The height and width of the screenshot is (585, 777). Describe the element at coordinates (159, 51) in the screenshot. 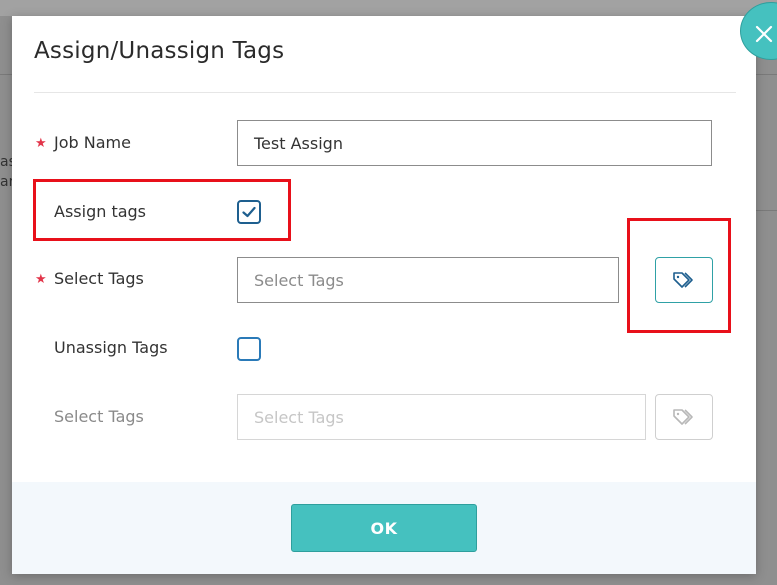

I see `dialog-title: Assign/Unassign Tags` at that location.